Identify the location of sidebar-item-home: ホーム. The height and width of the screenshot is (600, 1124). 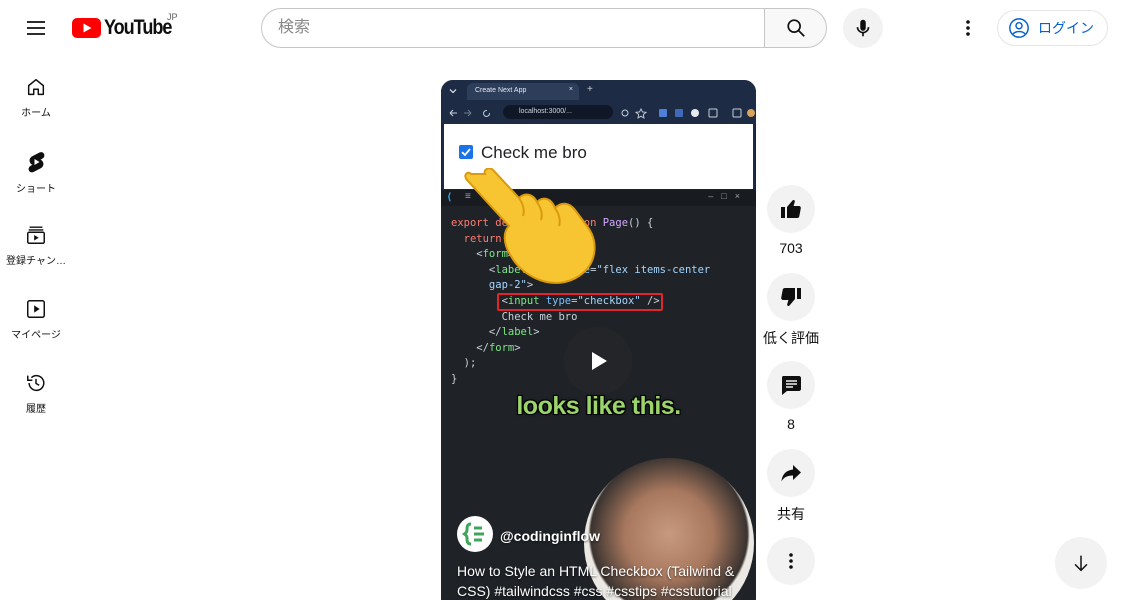
(36, 93).